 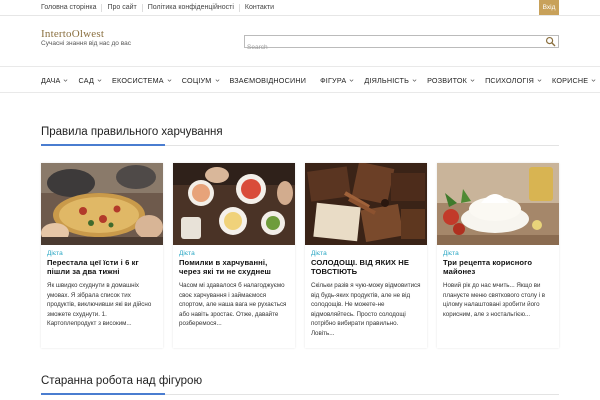 I want to click on nav-item-relationships: ВЗАЄМОВІДНОСИНИ, so click(x=268, y=80).